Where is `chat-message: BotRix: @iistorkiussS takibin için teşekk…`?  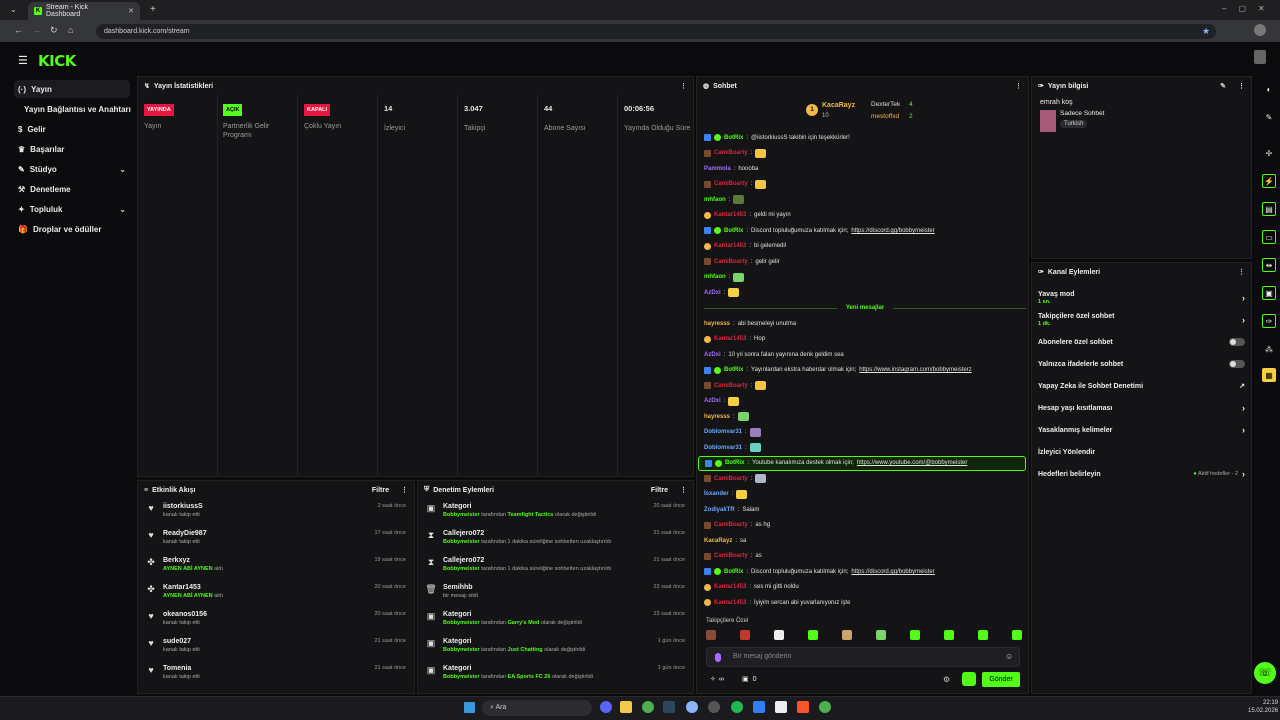 chat-message: BotRix: @iistorkiussS takibin için teşekk… is located at coordinates (862, 138).